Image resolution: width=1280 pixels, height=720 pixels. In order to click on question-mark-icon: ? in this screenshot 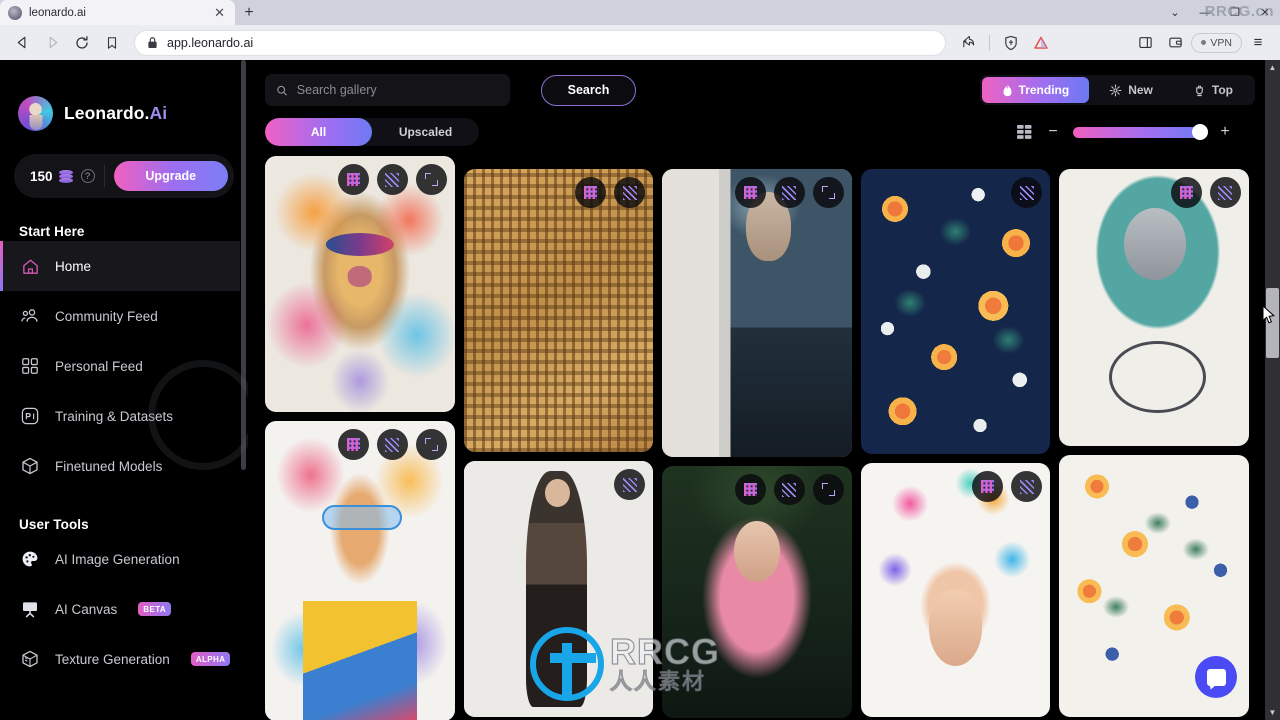, I will do `click(87, 176)`.